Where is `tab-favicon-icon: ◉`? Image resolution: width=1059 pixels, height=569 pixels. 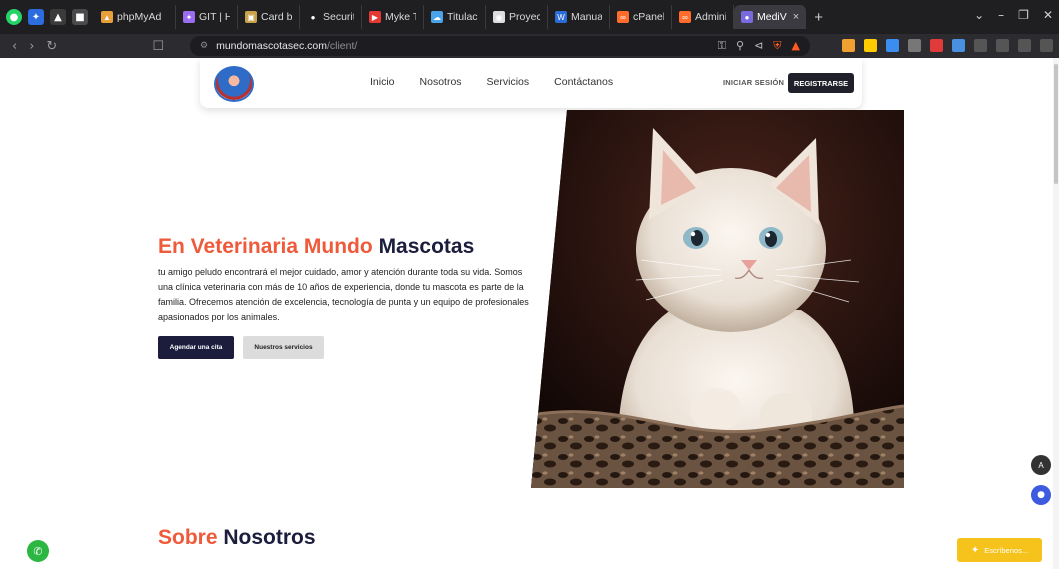 tab-favicon-icon: ◉ is located at coordinates (499, 17).